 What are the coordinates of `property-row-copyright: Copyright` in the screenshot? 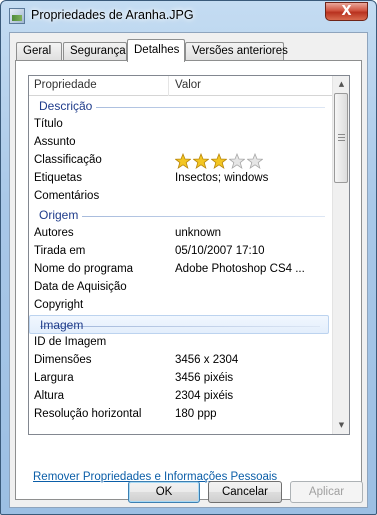 It's located at (181, 306).